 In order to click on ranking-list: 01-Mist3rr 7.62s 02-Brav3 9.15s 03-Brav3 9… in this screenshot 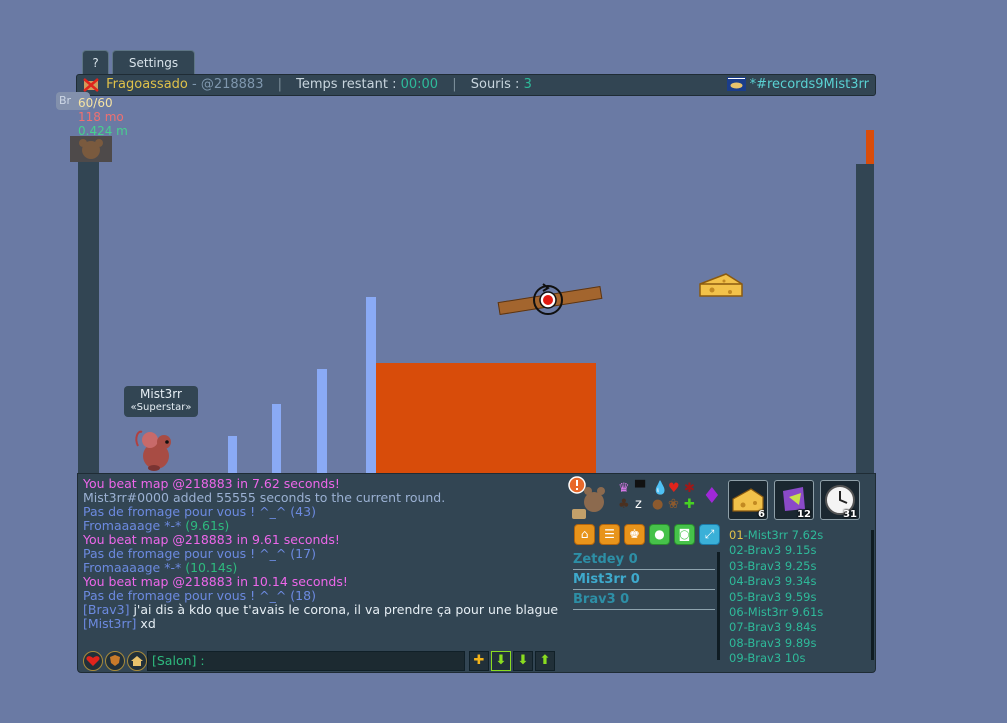, I will do `click(799, 597)`.